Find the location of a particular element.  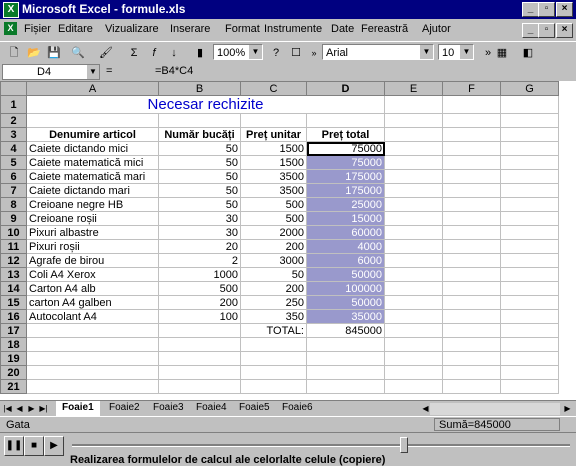

cell-b2 is located at coordinates (199, 120).